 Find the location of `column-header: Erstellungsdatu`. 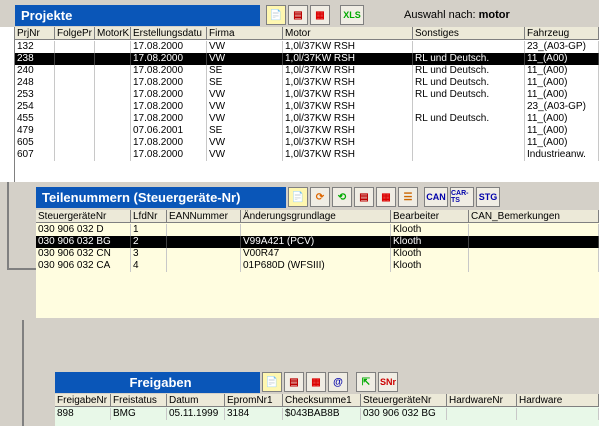

column-header: Erstellungsdatu is located at coordinates (169, 33).